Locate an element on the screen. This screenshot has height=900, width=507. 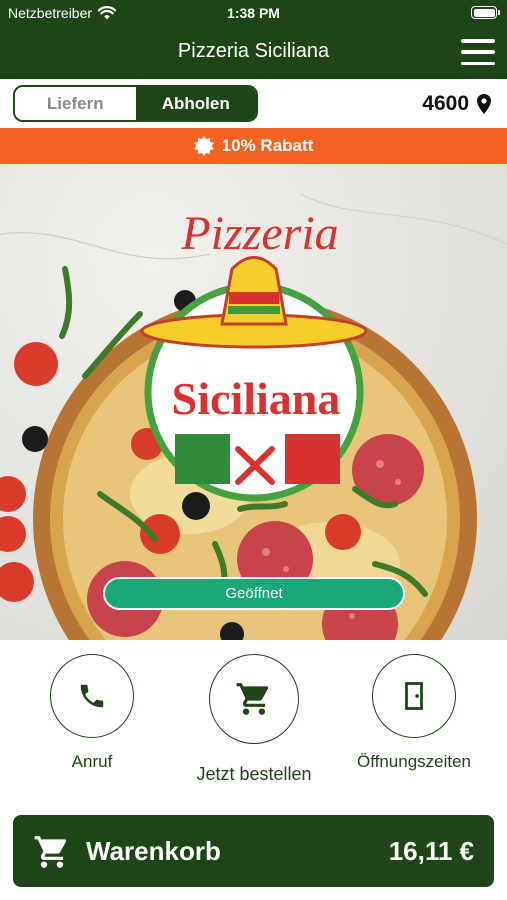
order-now-button is located at coordinates (254, 699).